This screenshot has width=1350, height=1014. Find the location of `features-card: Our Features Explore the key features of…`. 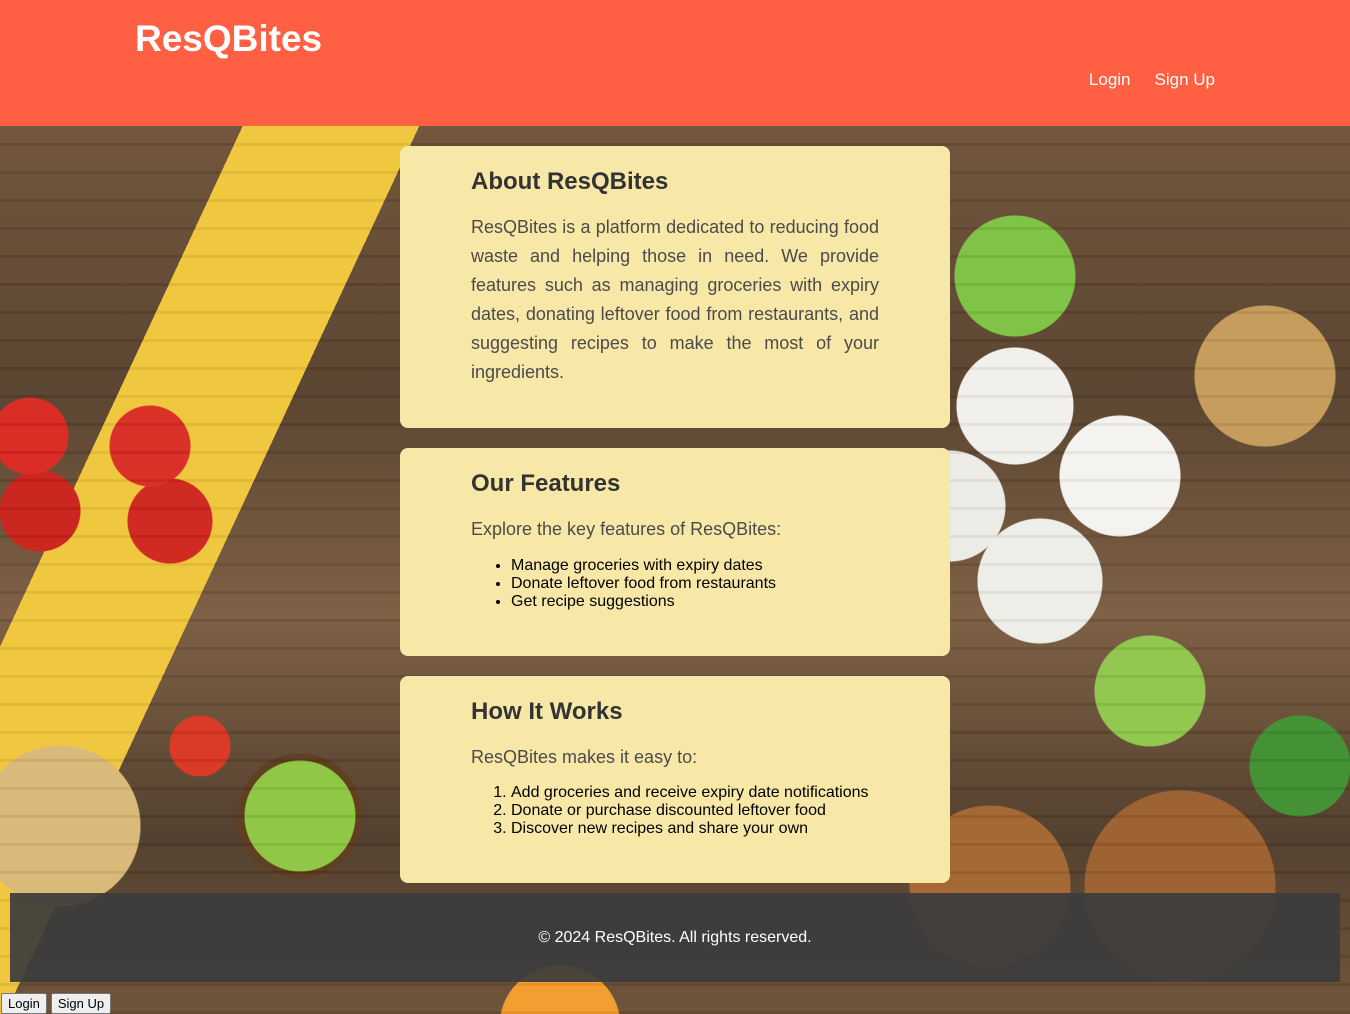

features-card: Our Features Explore the key features of… is located at coordinates (675, 552).